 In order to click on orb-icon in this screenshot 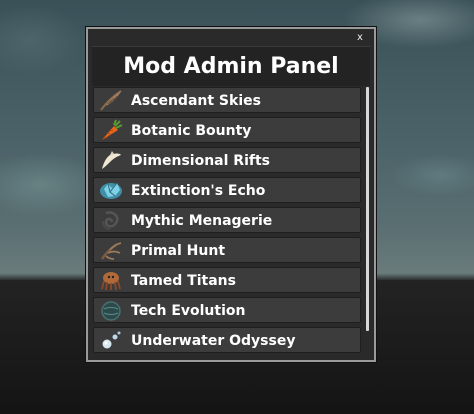, I will do `click(111, 311)`.